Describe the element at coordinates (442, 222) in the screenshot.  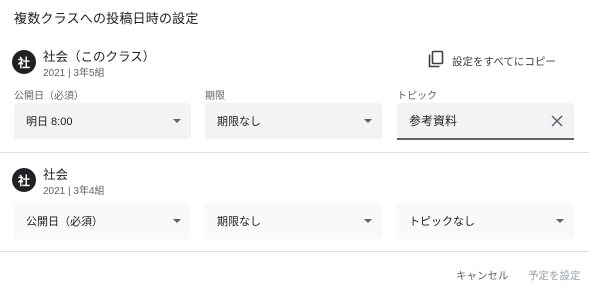
I see `topic-value: トピックなし` at that location.